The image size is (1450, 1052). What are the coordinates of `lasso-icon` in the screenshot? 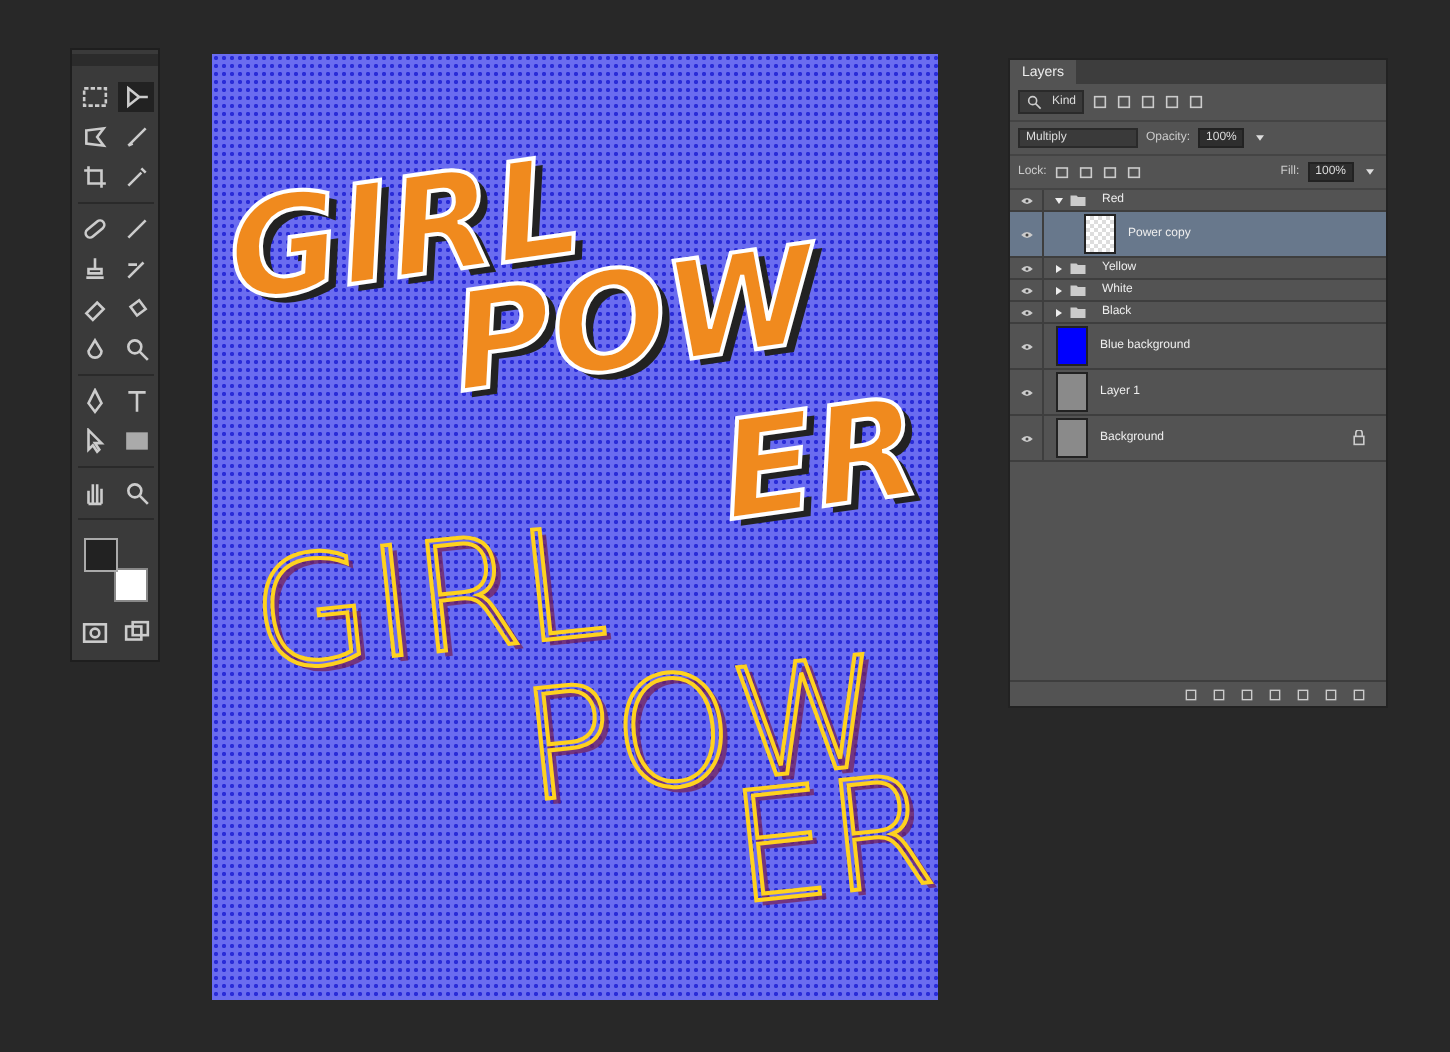 It's located at (94, 137).